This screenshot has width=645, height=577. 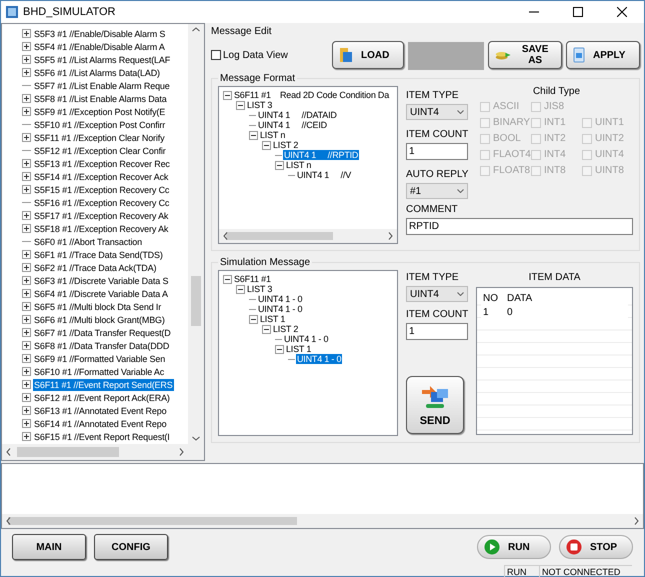 What do you see at coordinates (101, 346) in the screenshot?
I see `tree-item: S6F8 #1 //Data Transfer Data(DDD` at bounding box center [101, 346].